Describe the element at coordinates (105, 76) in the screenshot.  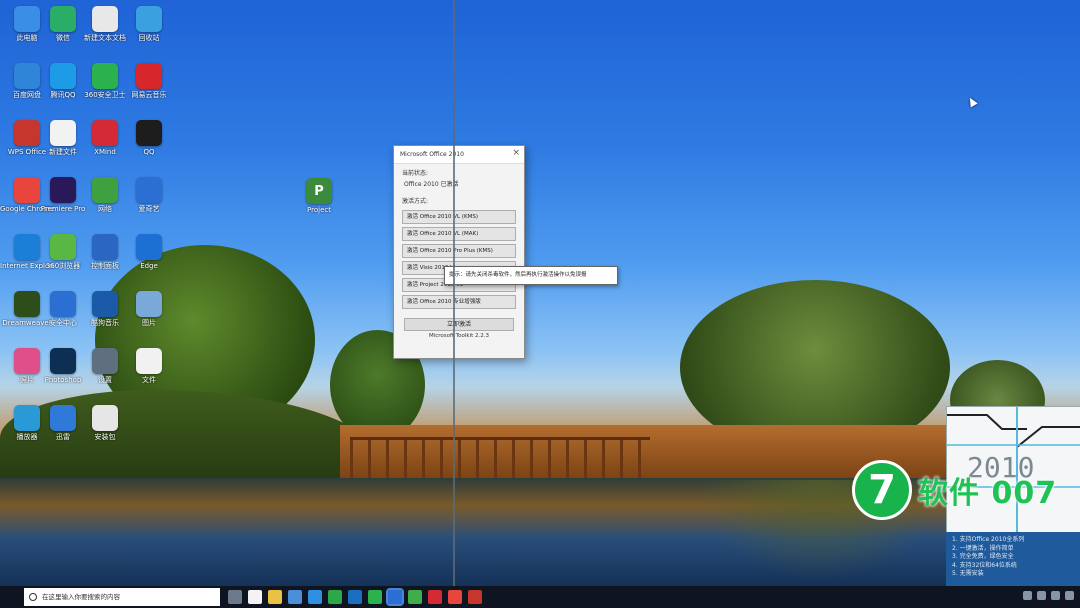
I see `shield-icon` at that location.